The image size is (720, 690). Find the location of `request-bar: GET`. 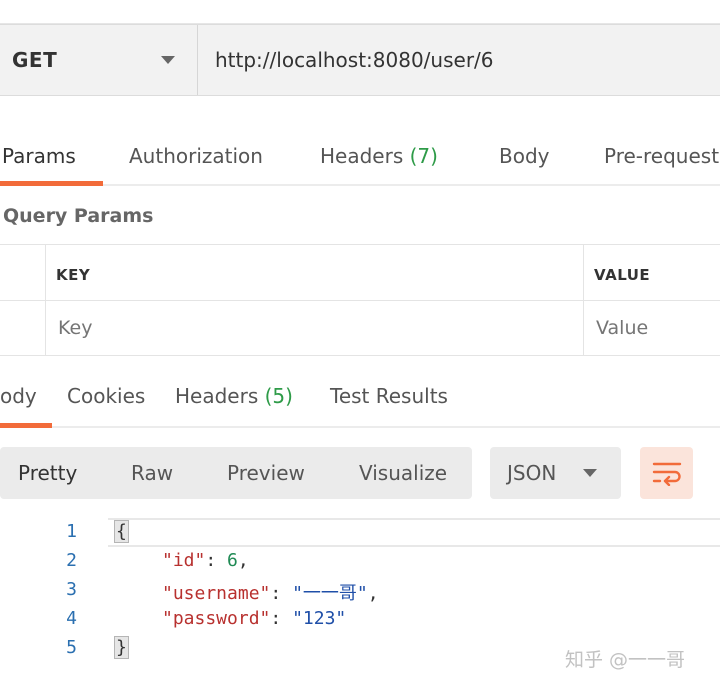

request-bar: GET is located at coordinates (360, 60).